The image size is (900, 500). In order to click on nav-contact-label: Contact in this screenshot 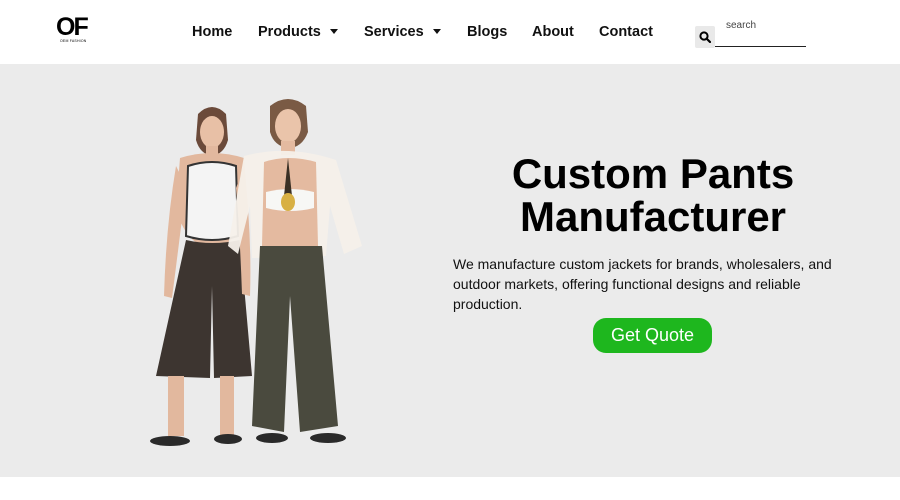, I will do `click(626, 32)`.